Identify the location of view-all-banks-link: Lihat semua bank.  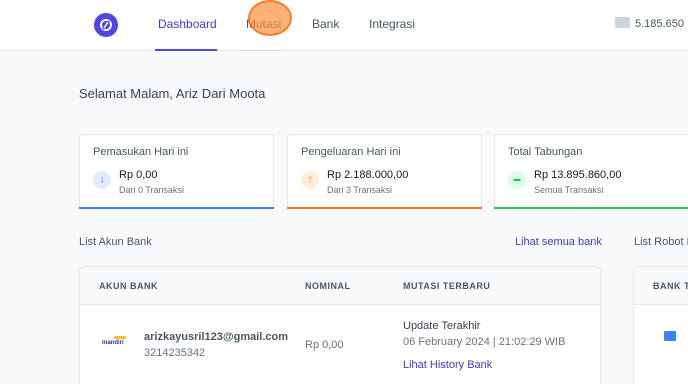
(558, 242).